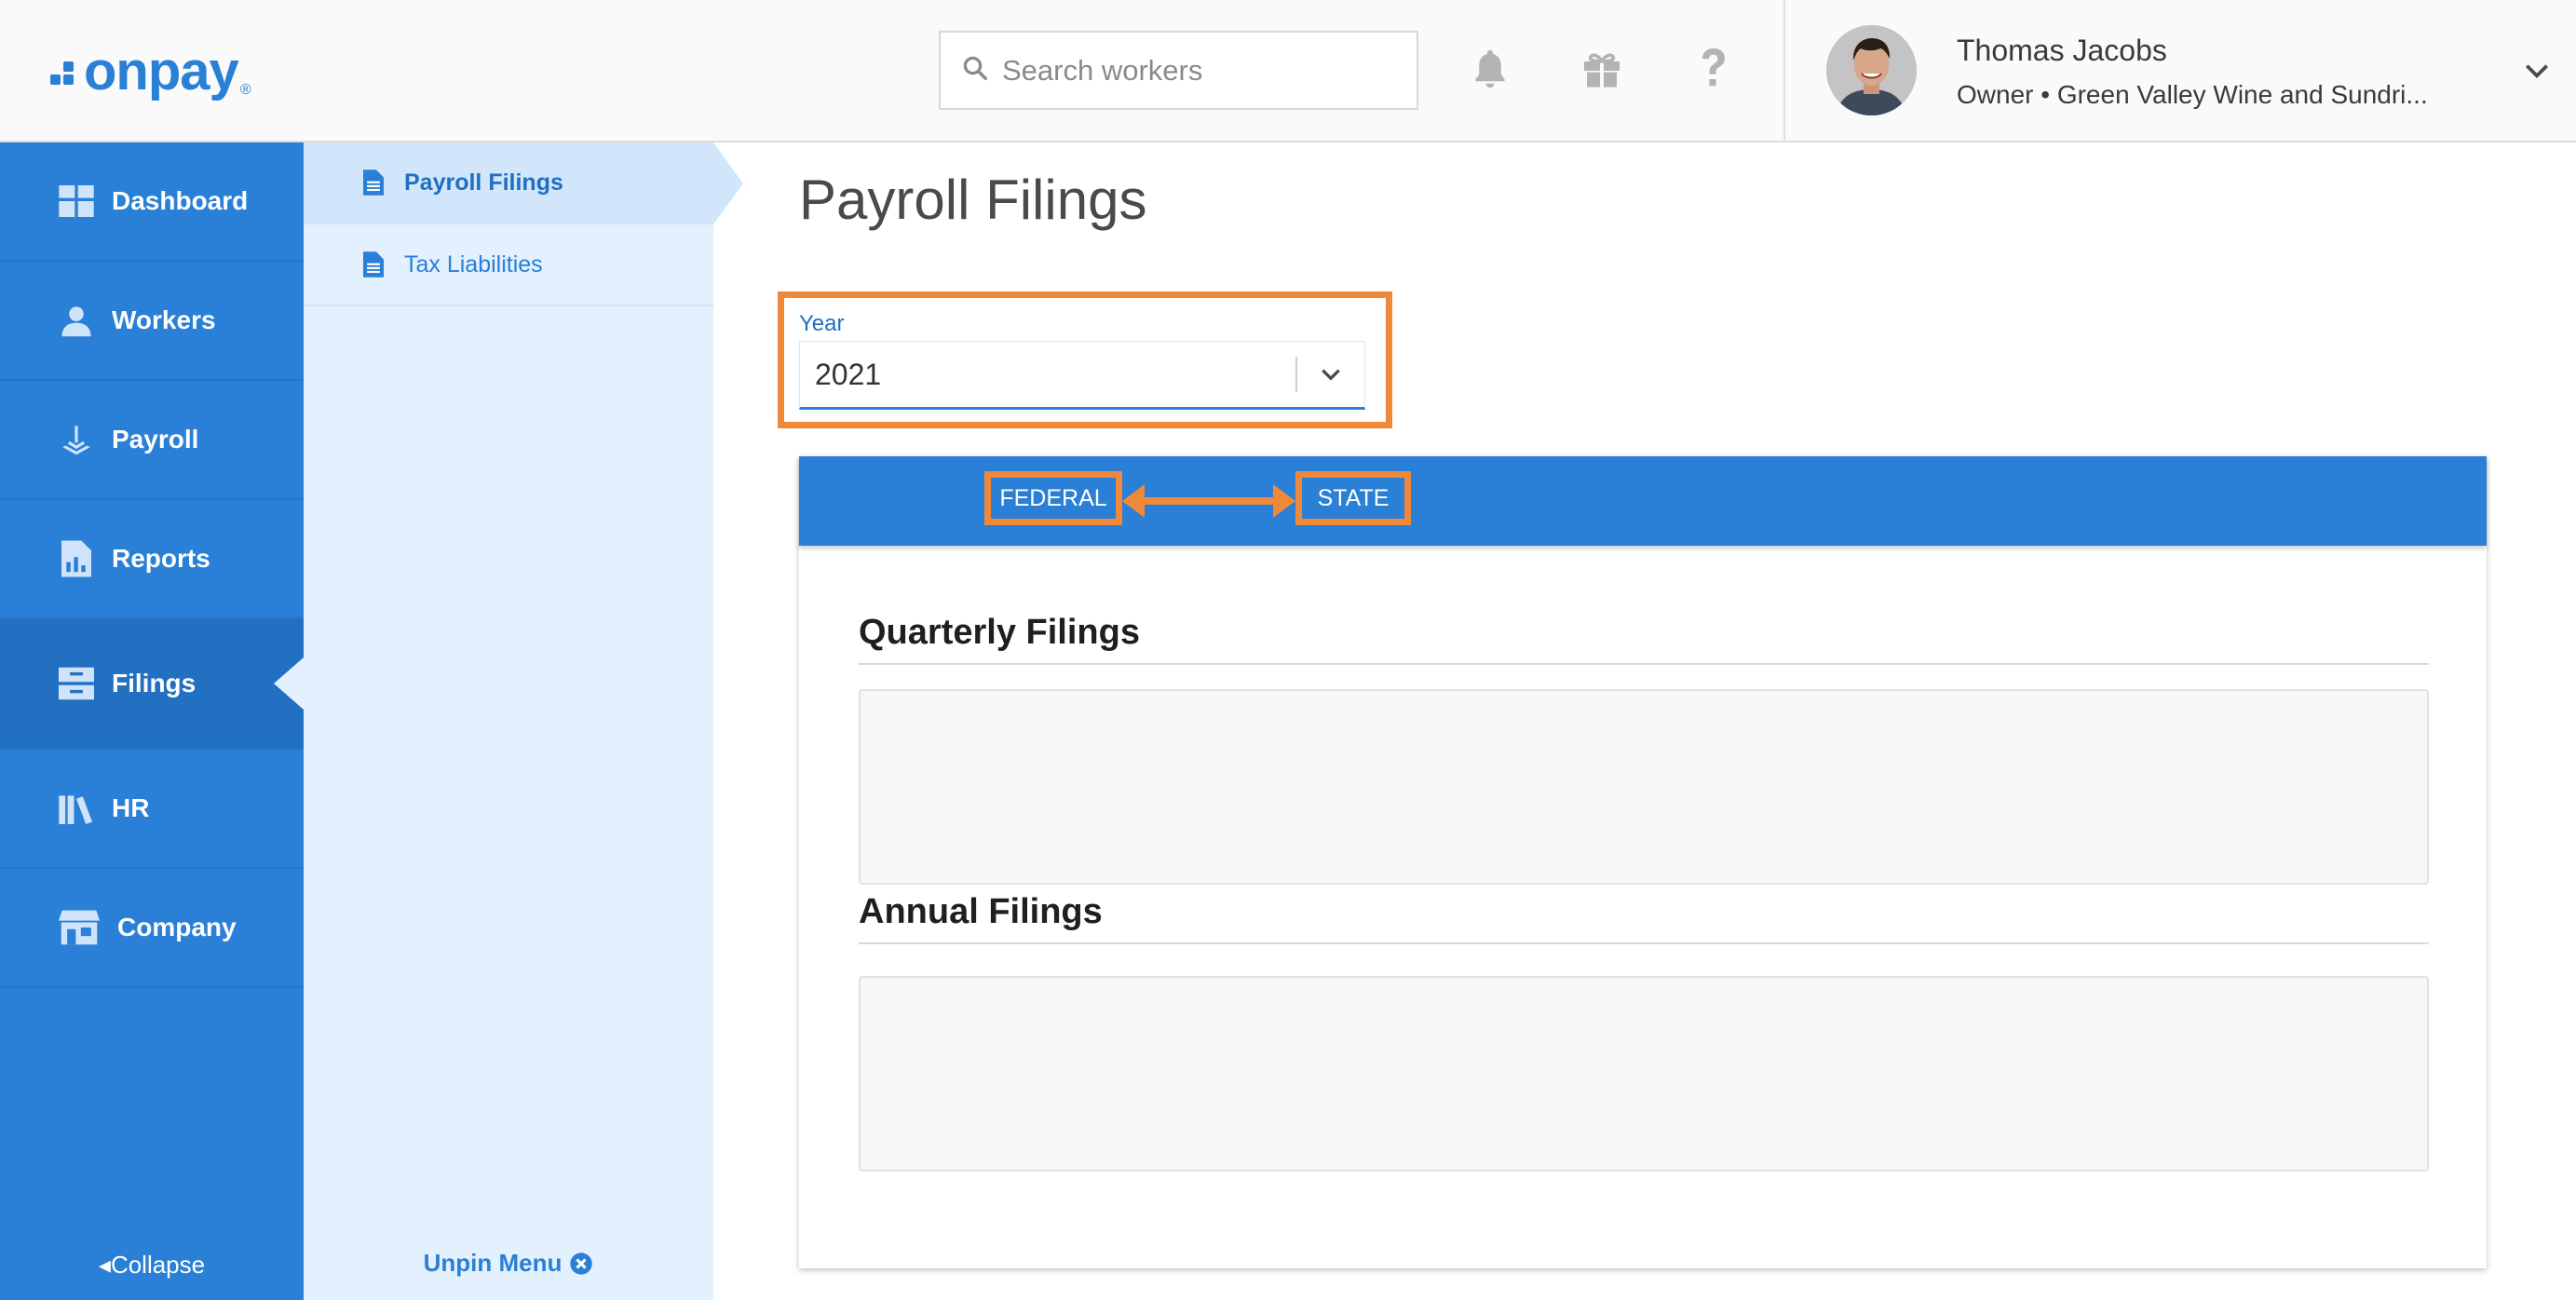 Image resolution: width=2576 pixels, height=1300 pixels. What do you see at coordinates (79, 927) in the screenshot?
I see `company-icon` at bounding box center [79, 927].